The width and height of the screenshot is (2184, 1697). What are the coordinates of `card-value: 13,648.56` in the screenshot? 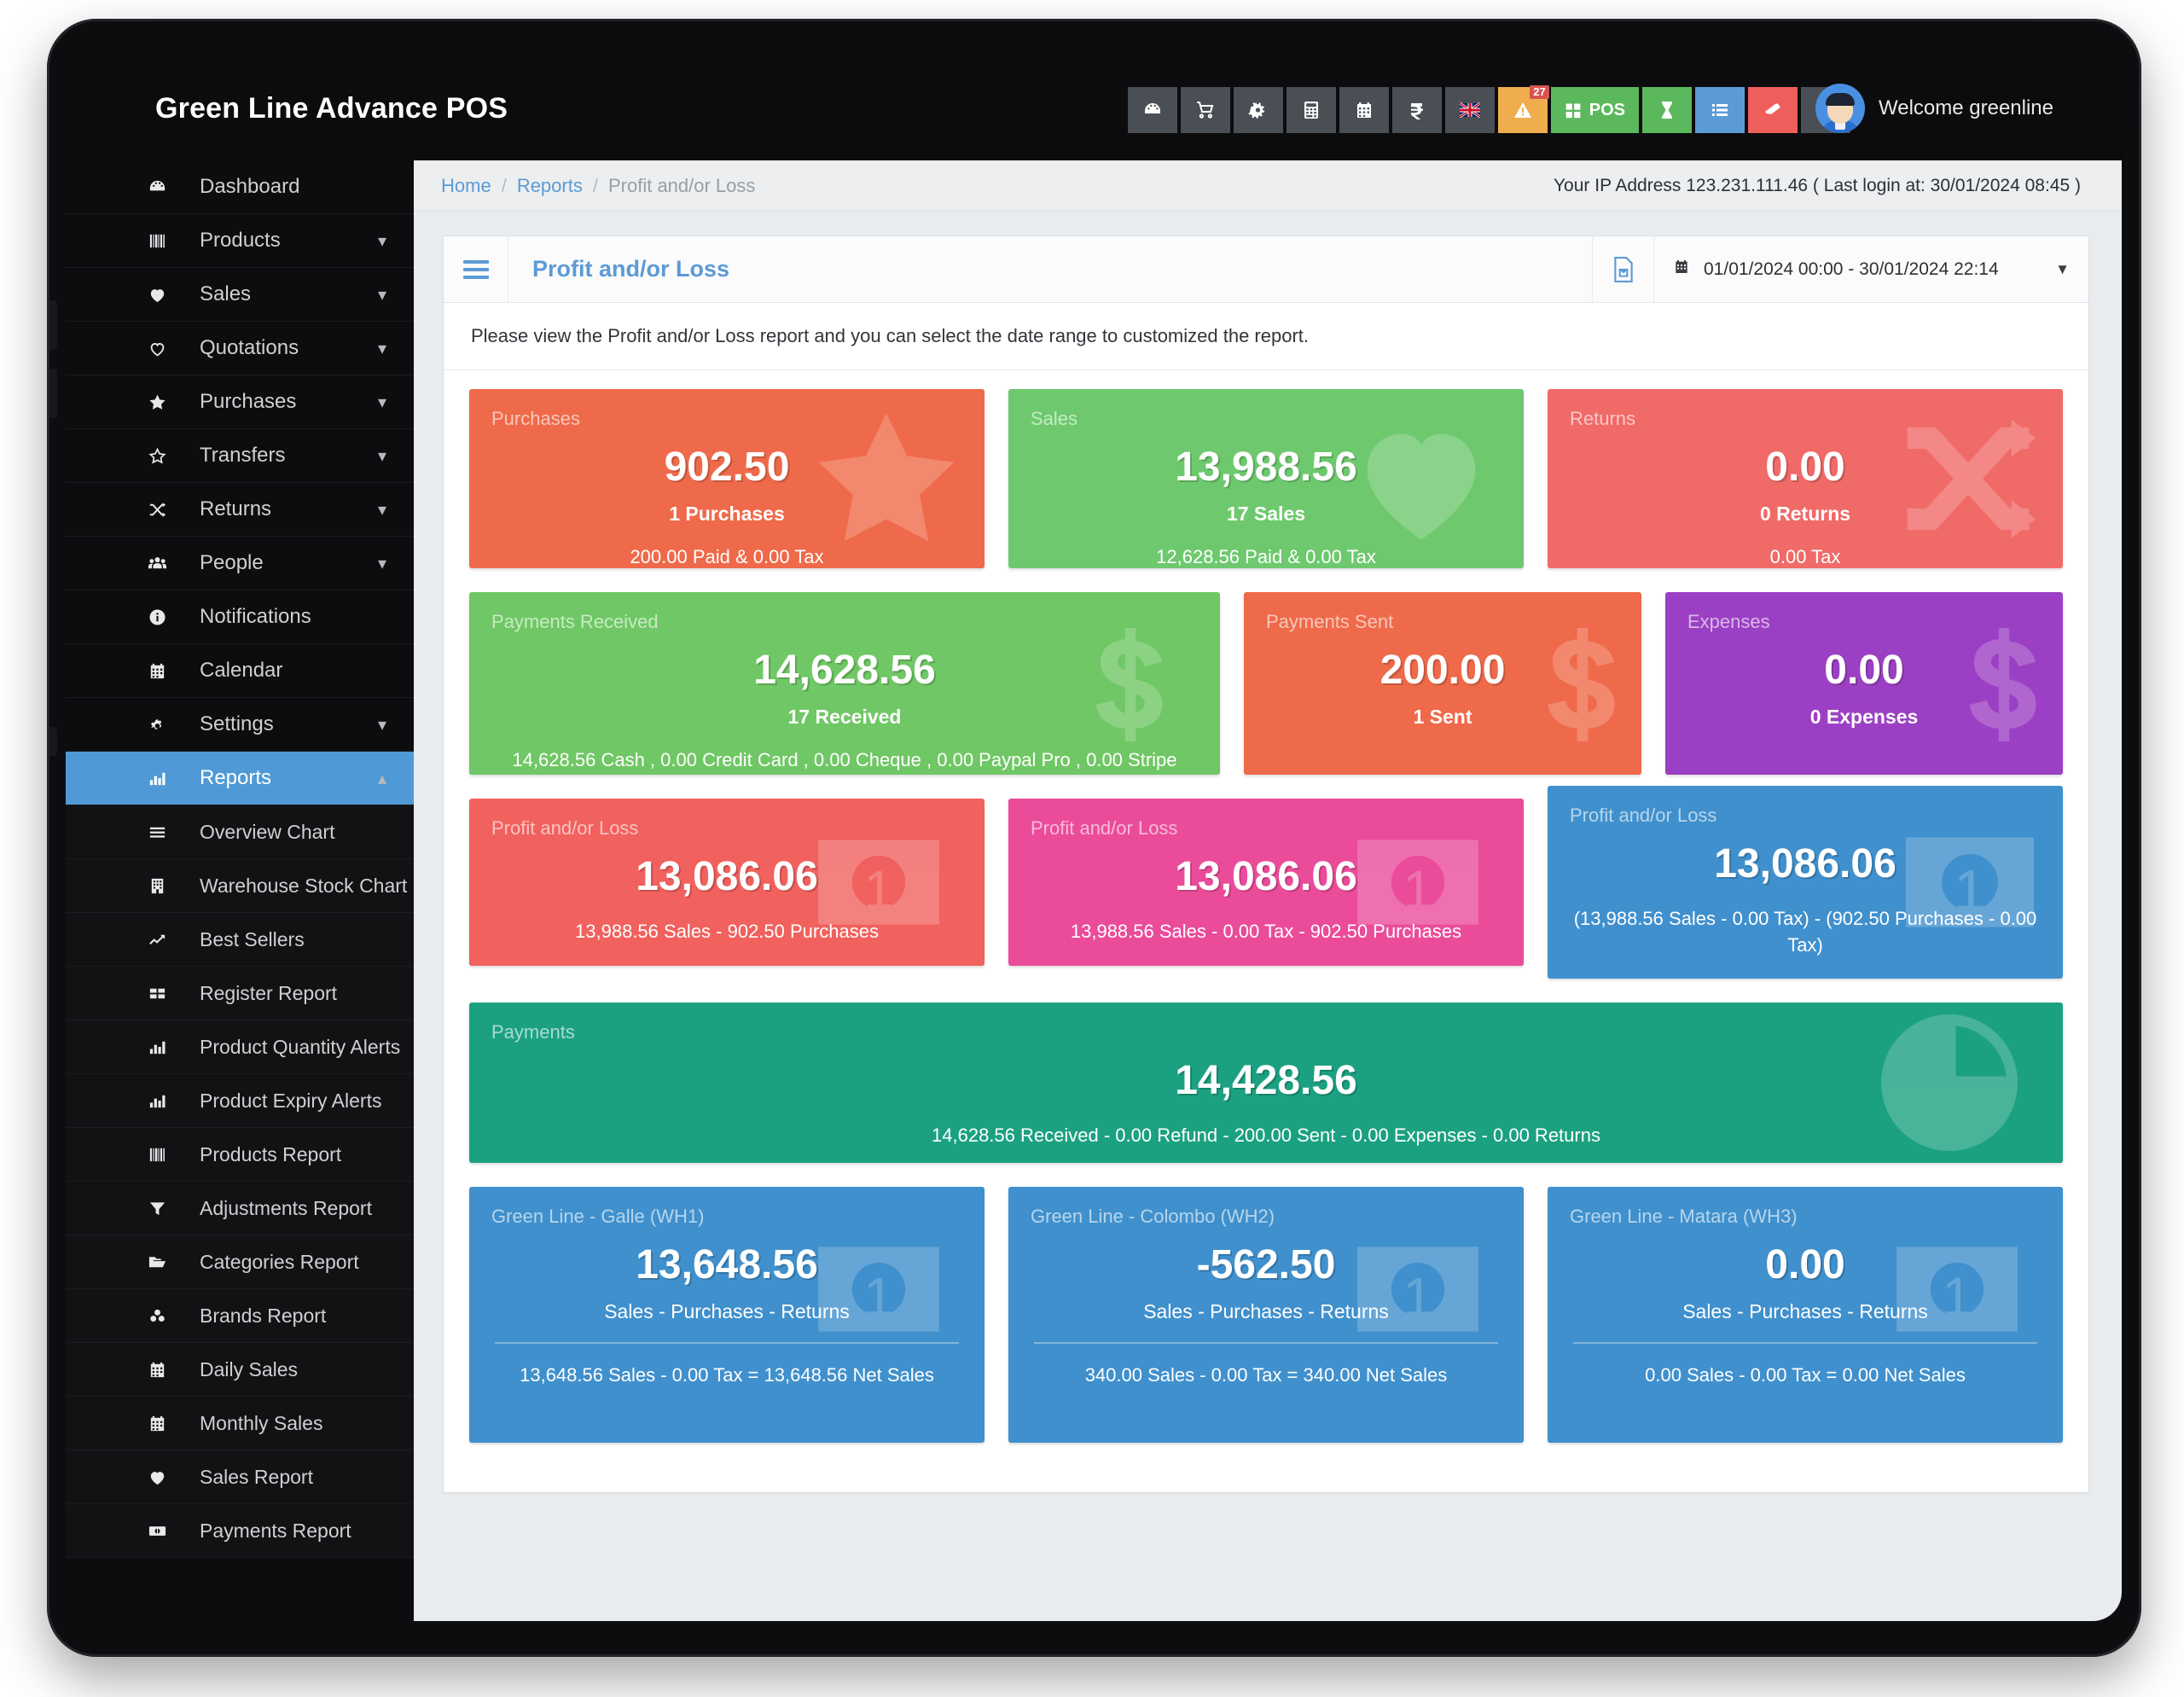 It's located at (727, 1264).